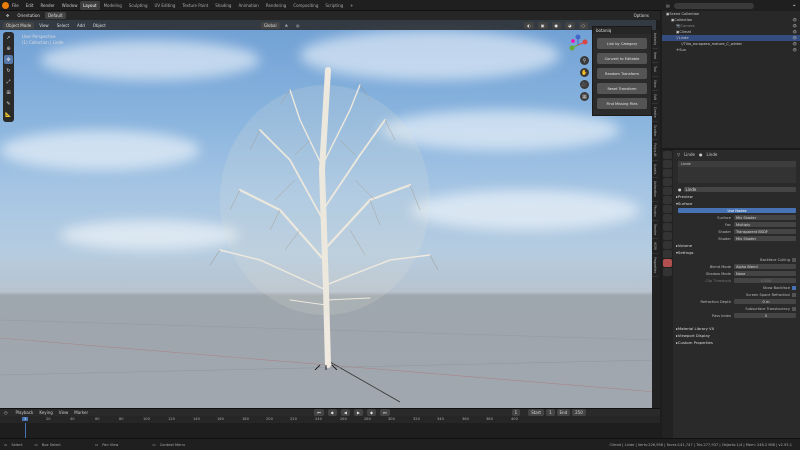 This screenshot has height=450, width=800. What do you see at coordinates (655, 84) in the screenshot?
I see `tab-view: View` at bounding box center [655, 84].